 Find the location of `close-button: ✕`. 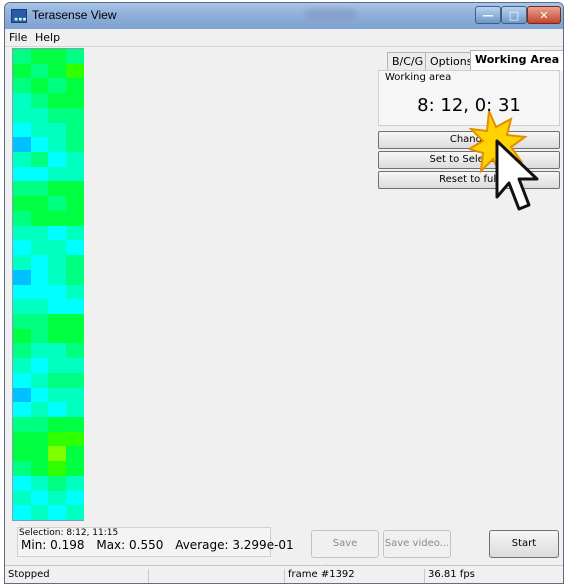

close-button: ✕ is located at coordinates (544, 15).